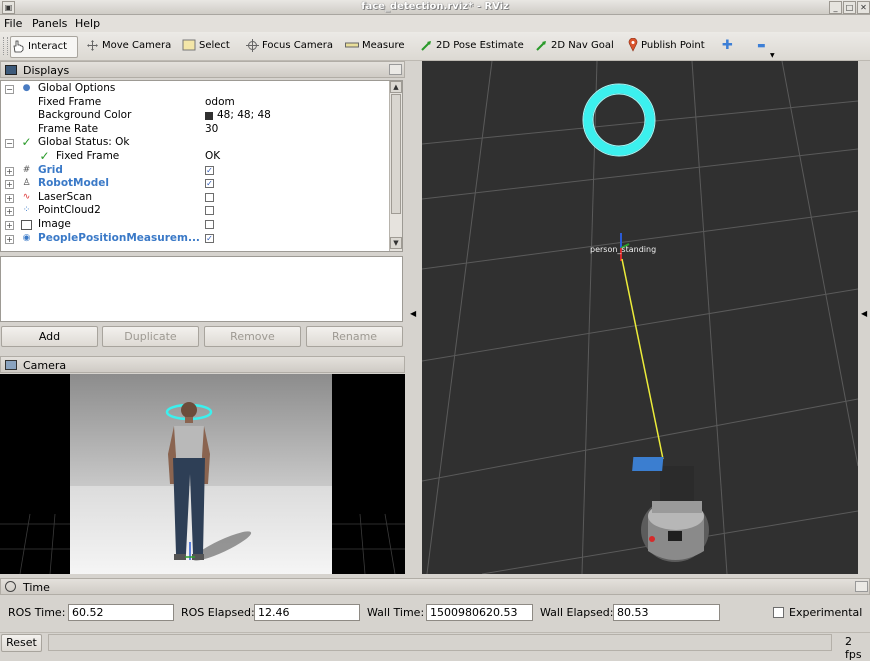 The height and width of the screenshot is (661, 870). What do you see at coordinates (195, 184) in the screenshot?
I see `tree-row-robotmodel: + ♙ RobotModel ✓` at bounding box center [195, 184].